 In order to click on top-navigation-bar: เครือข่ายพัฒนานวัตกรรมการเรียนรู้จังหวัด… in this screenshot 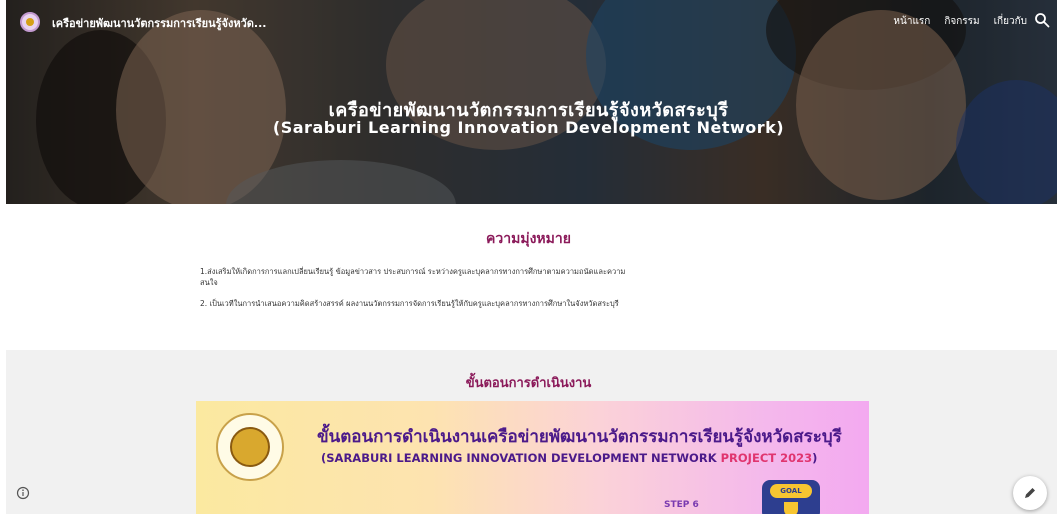, I will do `click(528, 21)`.